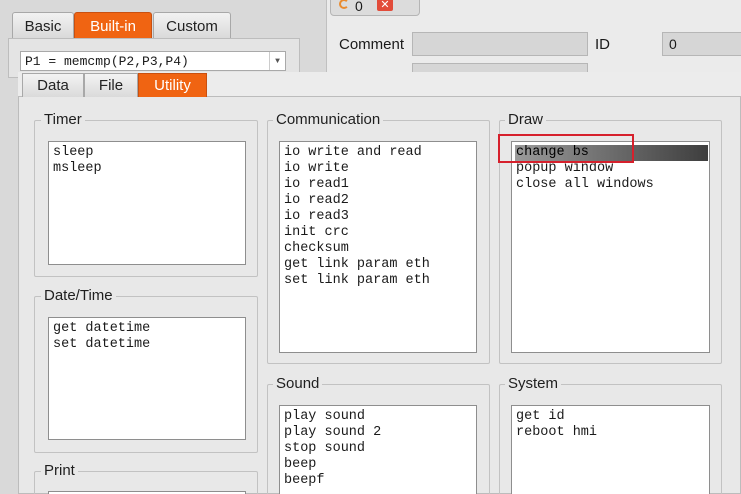 This screenshot has width=741, height=494. What do you see at coordinates (612, 169) in the screenshot?
I see `list-item: popup window` at bounding box center [612, 169].